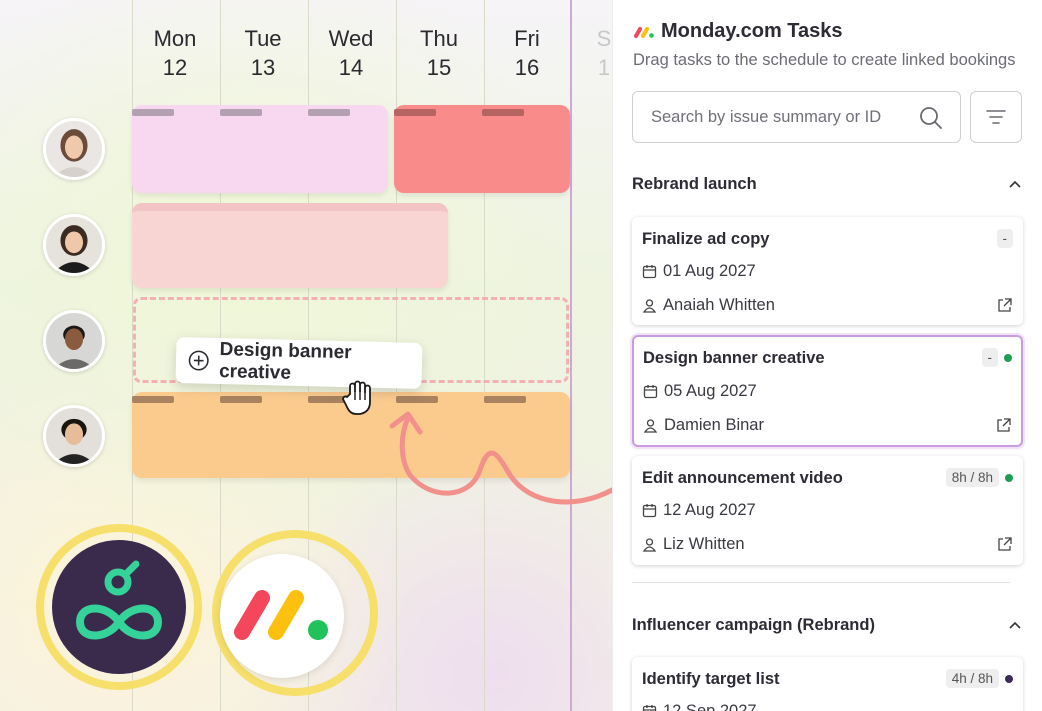  I want to click on task-assignee-row: Damien Binar, so click(703, 425).